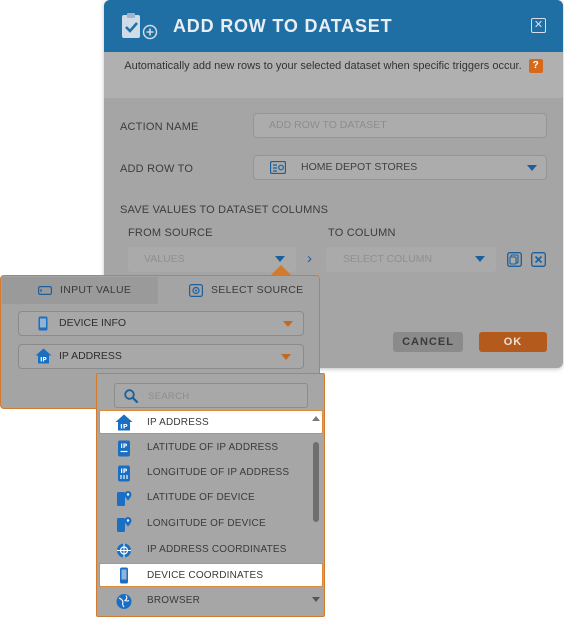 This screenshot has height=617, width=564. Describe the element at coordinates (124, 550) in the screenshot. I see `crosshair-icon` at that location.